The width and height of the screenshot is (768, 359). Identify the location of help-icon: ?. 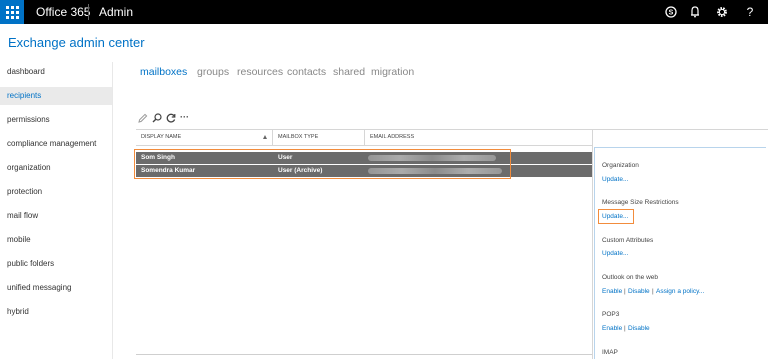
(750, 12).